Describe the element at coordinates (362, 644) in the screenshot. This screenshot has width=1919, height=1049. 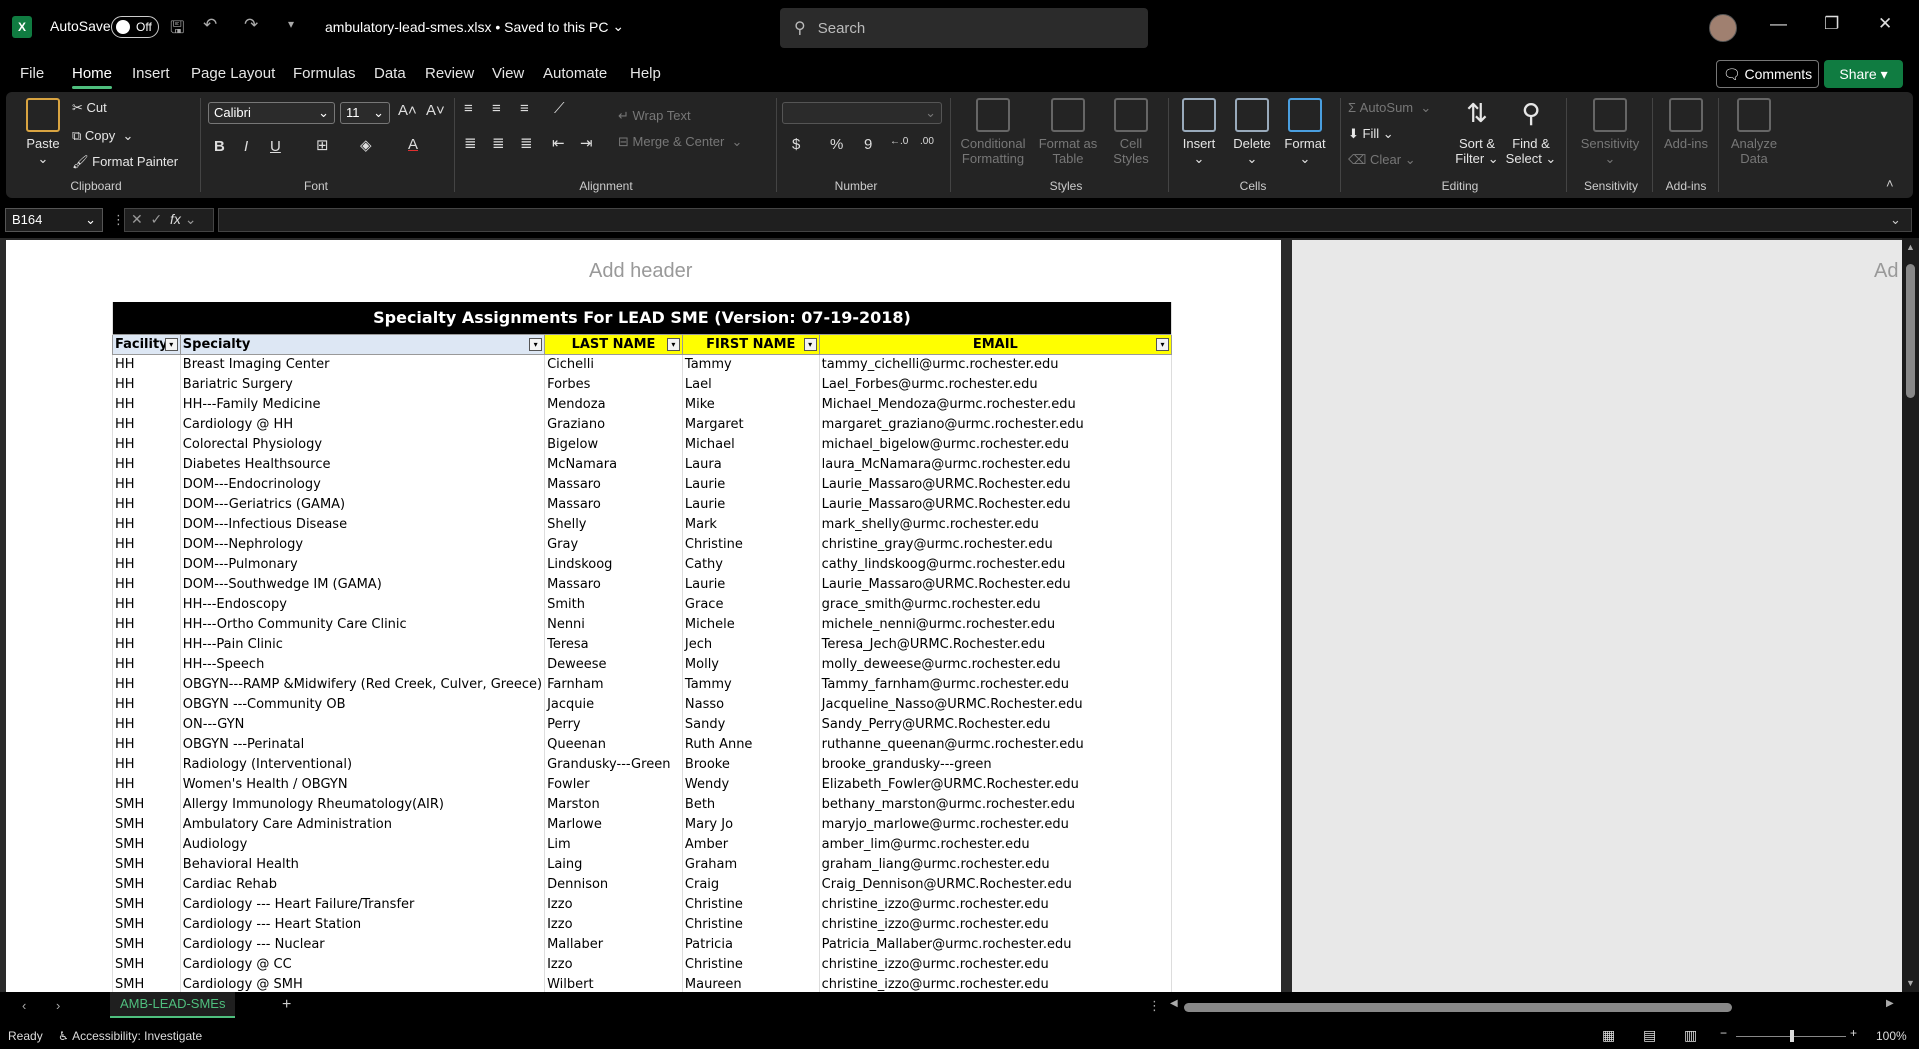
I see `cell-specialty: HH---Pain Clinic` at that location.